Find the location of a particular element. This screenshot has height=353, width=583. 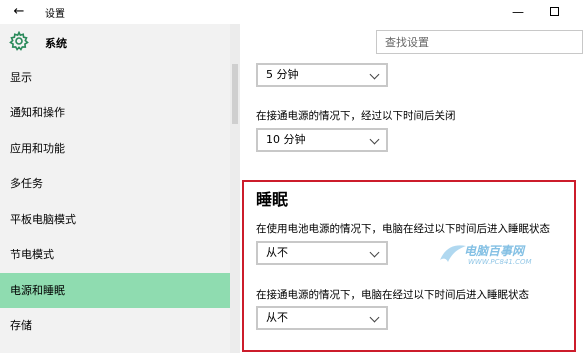

sidebar-item-multitasking: 多任务 is located at coordinates (115, 183).